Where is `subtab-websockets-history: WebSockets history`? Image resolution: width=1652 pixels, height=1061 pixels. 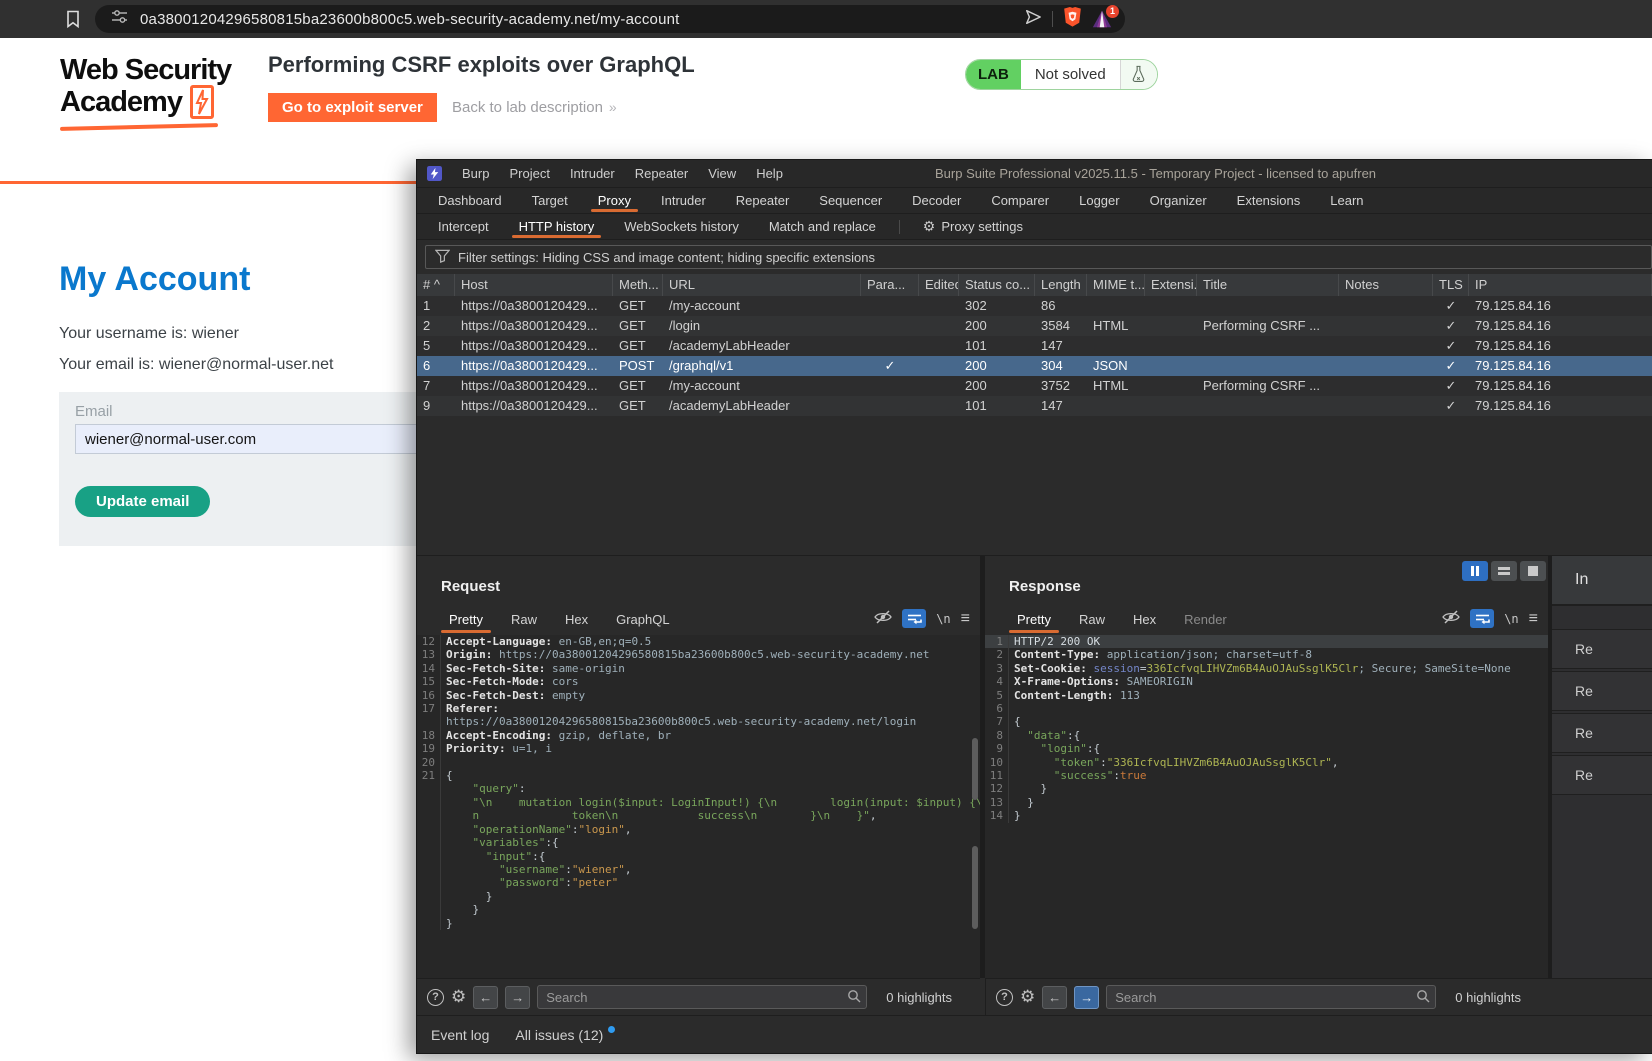
subtab-websockets-history: WebSockets history is located at coordinates (681, 226).